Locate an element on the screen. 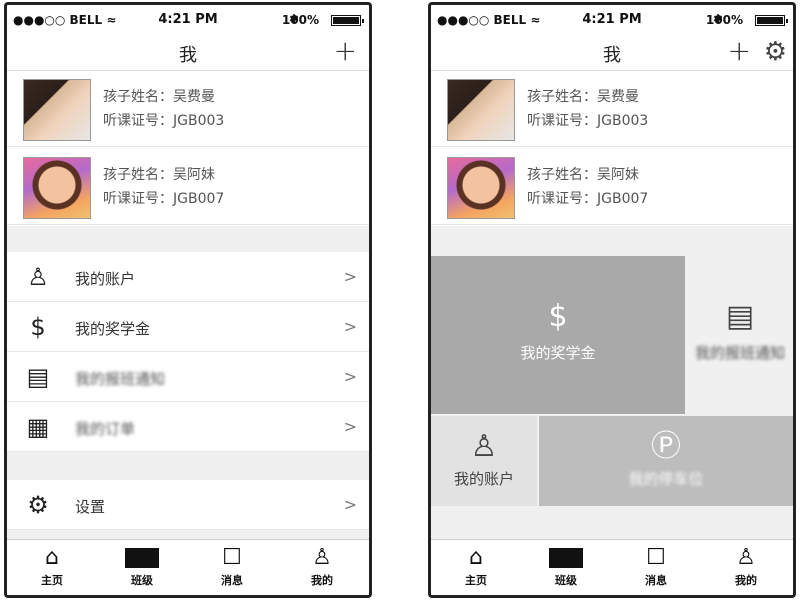  menu-item-label: 我的订单 is located at coordinates (105, 429).